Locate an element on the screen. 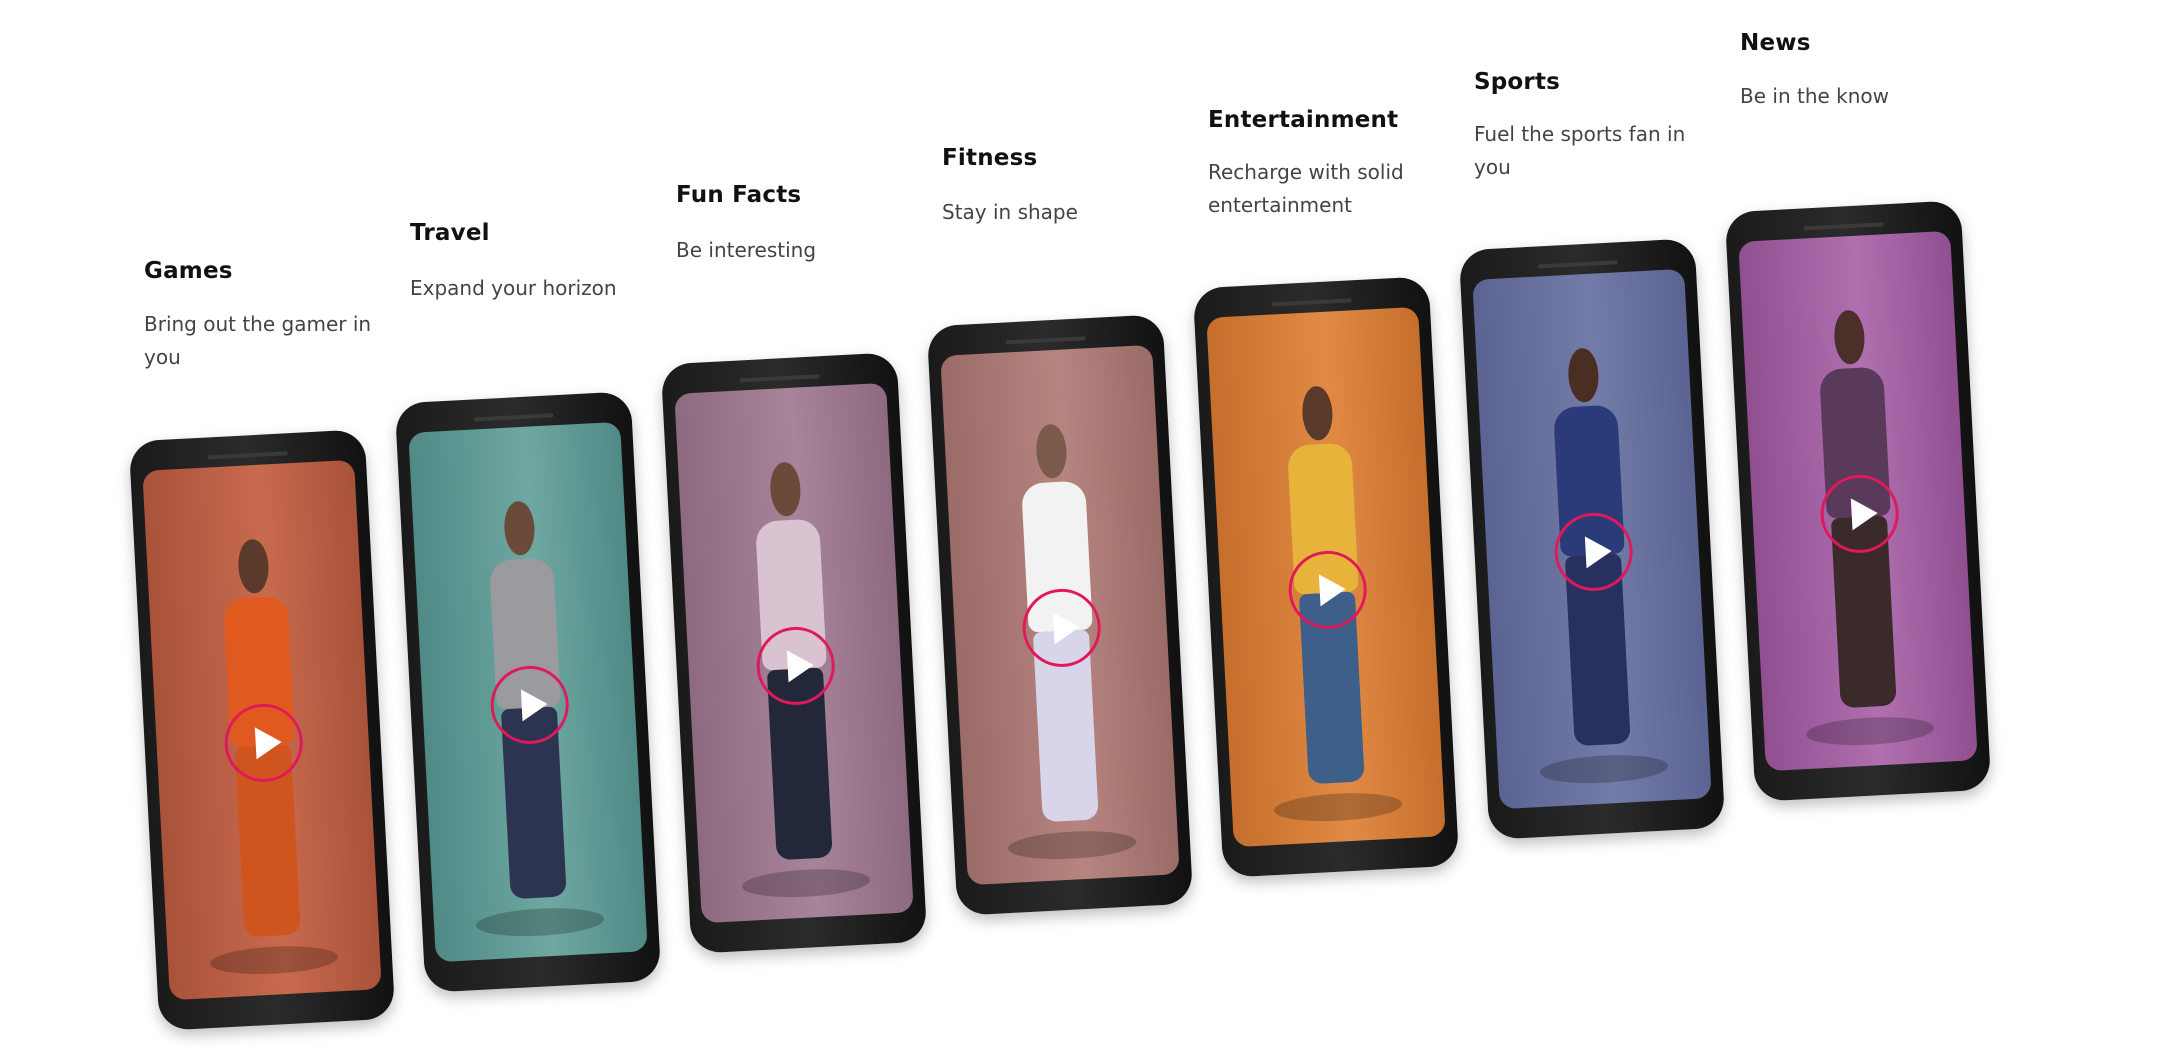 The height and width of the screenshot is (1059, 2171). category-subtitle: Bring out the gamer in you is located at coordinates (258, 340).